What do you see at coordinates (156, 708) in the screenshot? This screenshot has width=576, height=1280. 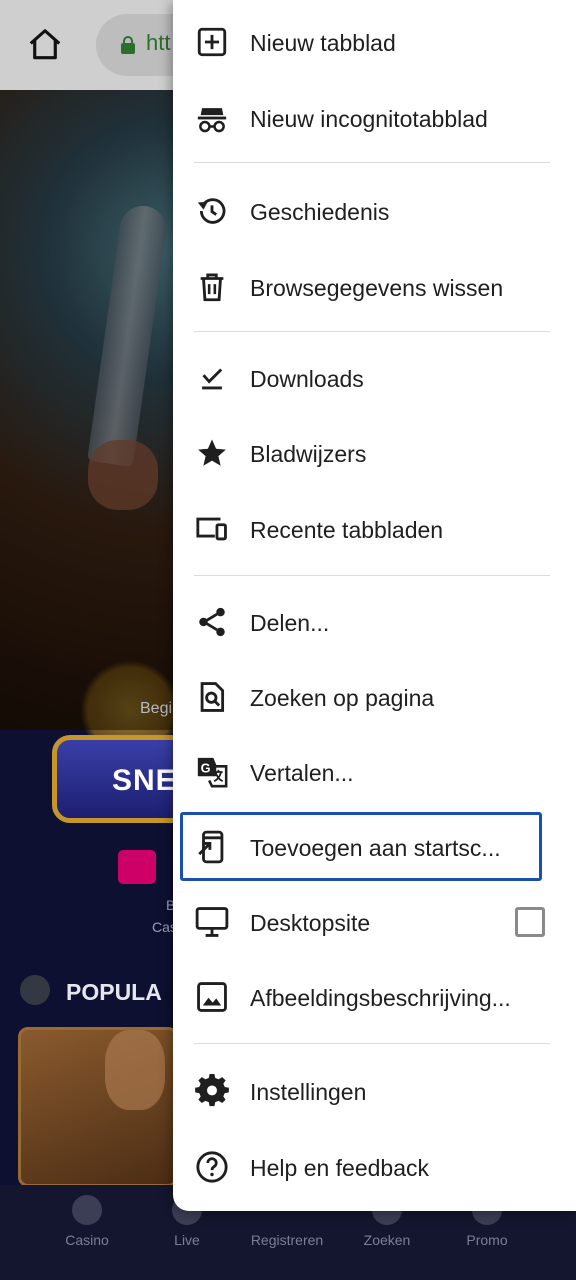 I see `intro-text: Begi` at bounding box center [156, 708].